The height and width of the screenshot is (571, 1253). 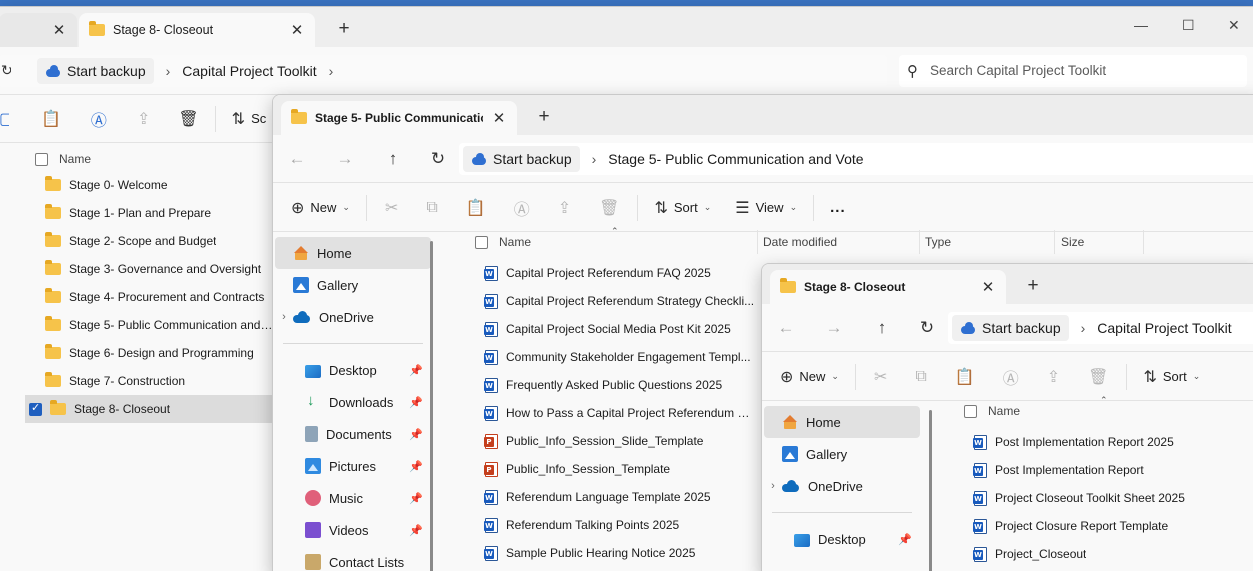 I want to click on nav-contact-lists: Contact Lists, so click(x=353, y=558).